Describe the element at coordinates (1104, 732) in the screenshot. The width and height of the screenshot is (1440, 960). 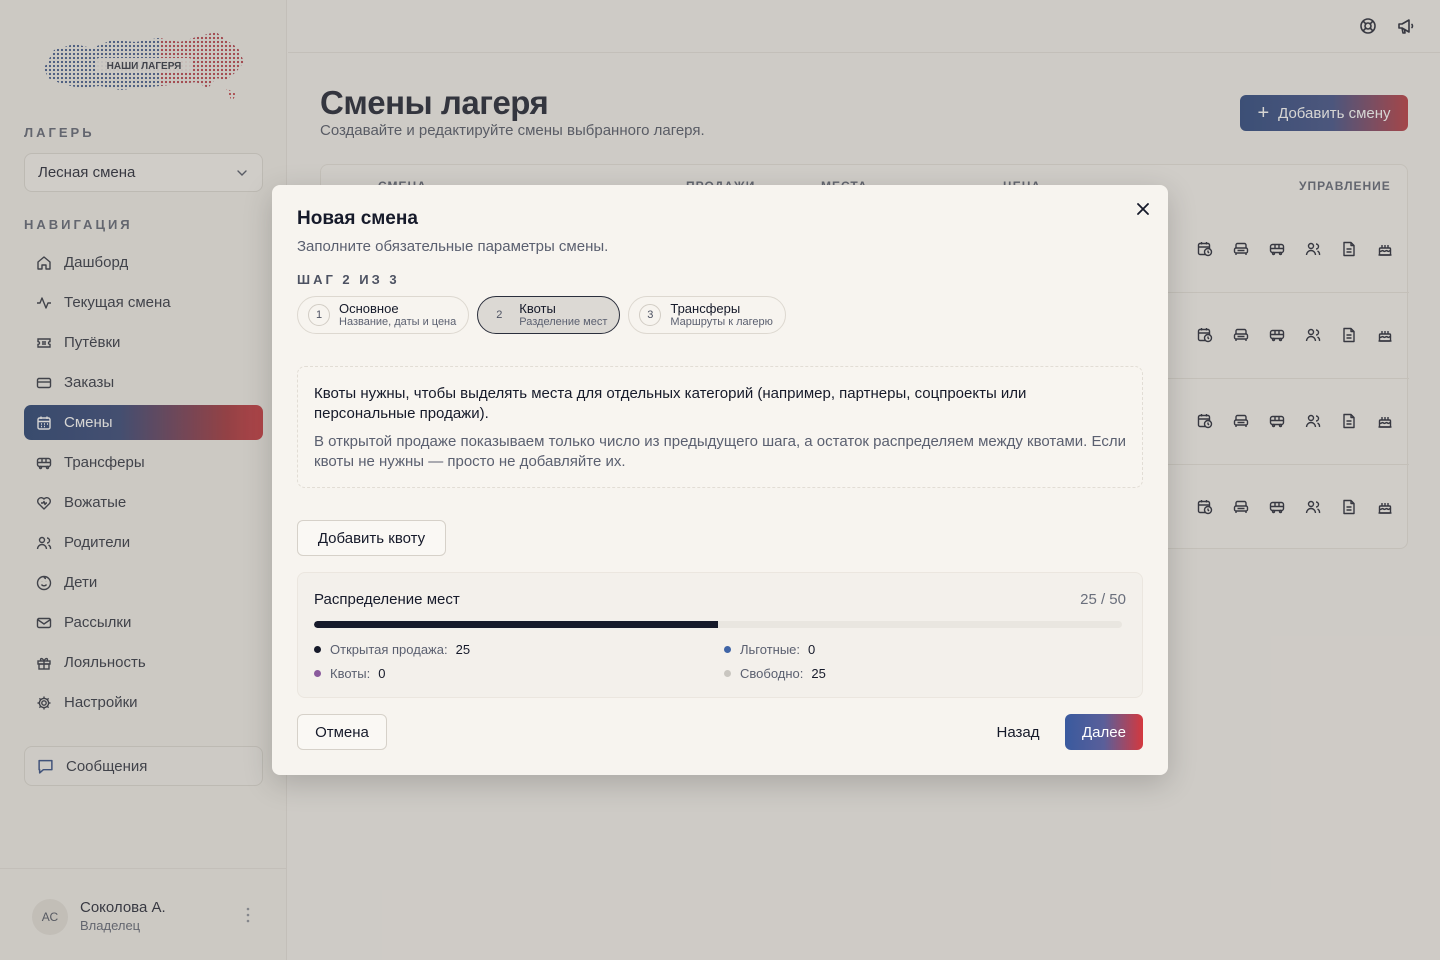
I see `next-button: Далее` at that location.